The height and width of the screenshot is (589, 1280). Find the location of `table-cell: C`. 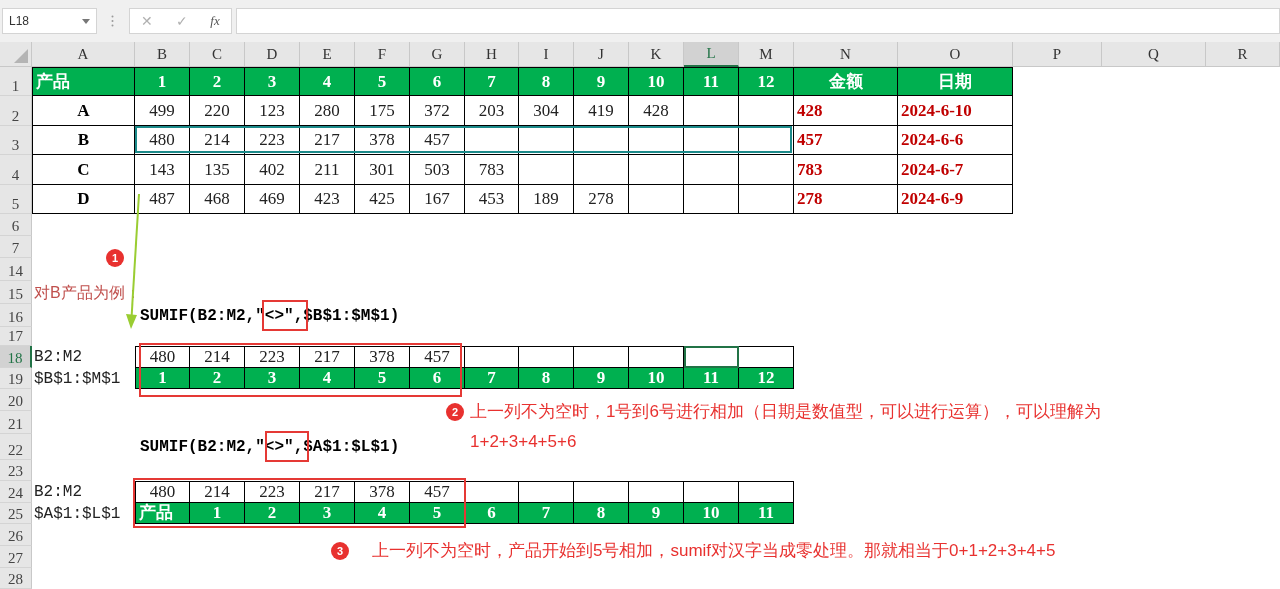

table-cell: C is located at coordinates (83, 170).